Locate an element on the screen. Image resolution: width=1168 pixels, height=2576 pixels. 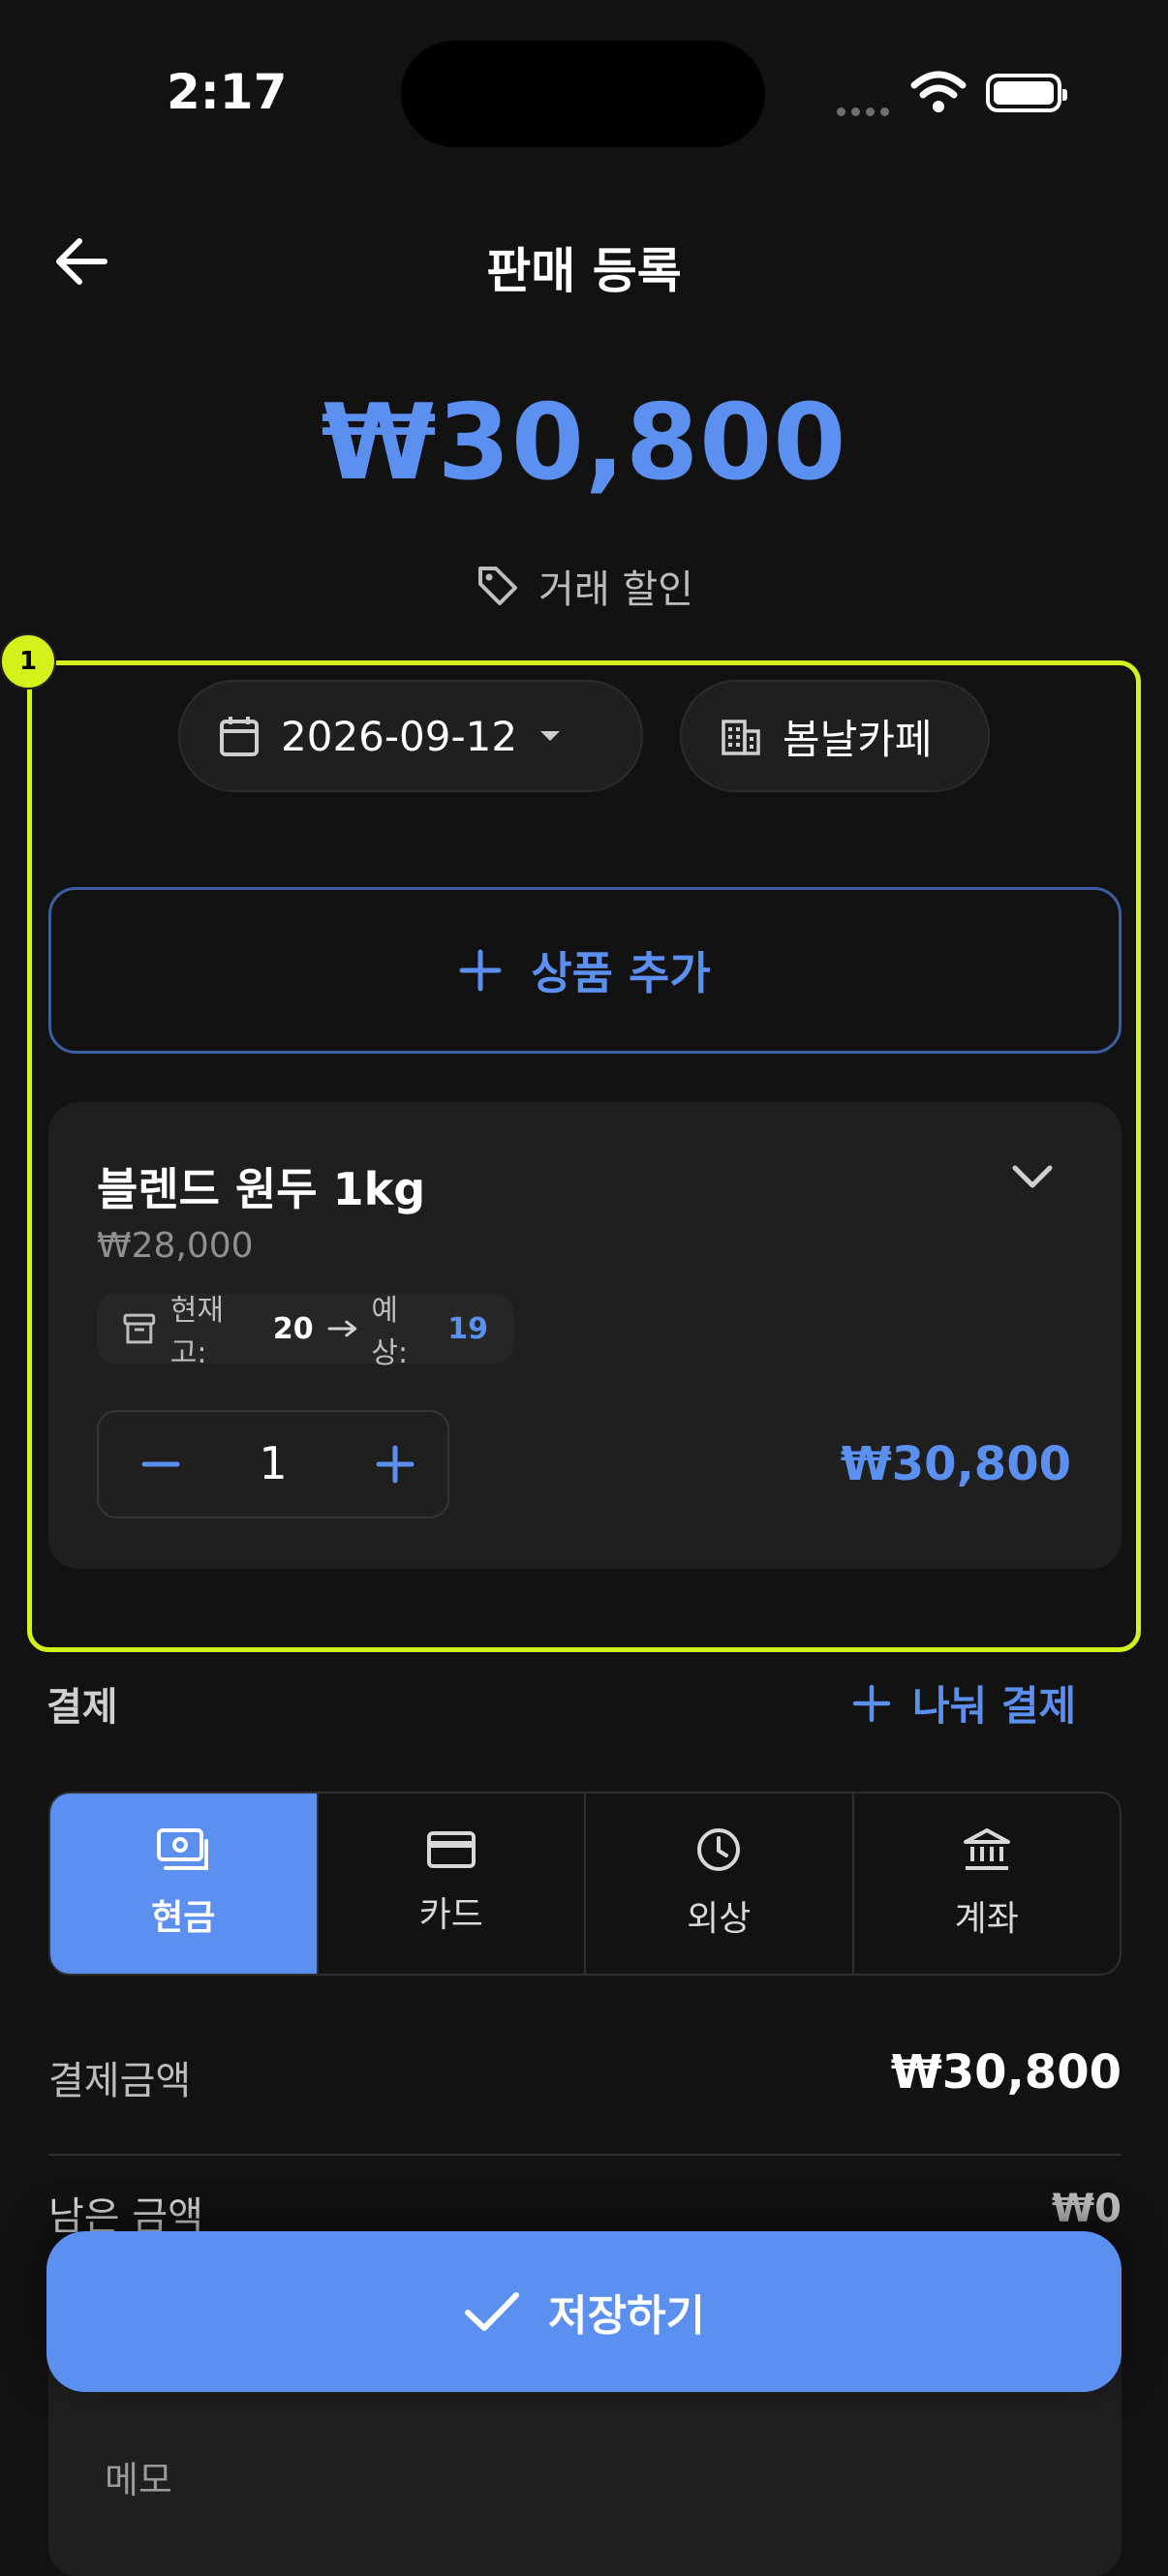
payment-title: 결제 is located at coordinates (82, 1707).